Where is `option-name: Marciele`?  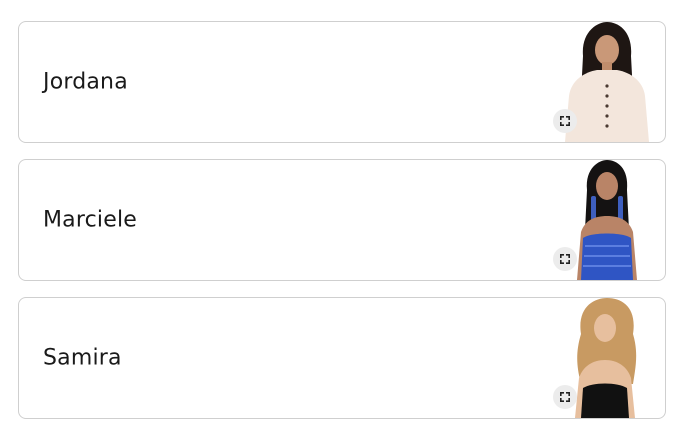 option-name: Marciele is located at coordinates (90, 220).